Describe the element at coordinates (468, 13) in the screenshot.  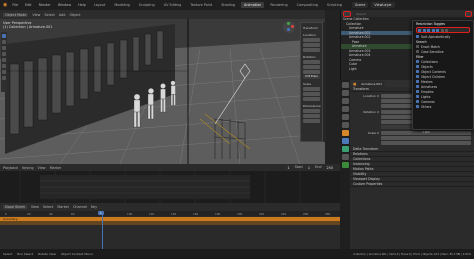
I see `filter-dropdown-icon` at that location.